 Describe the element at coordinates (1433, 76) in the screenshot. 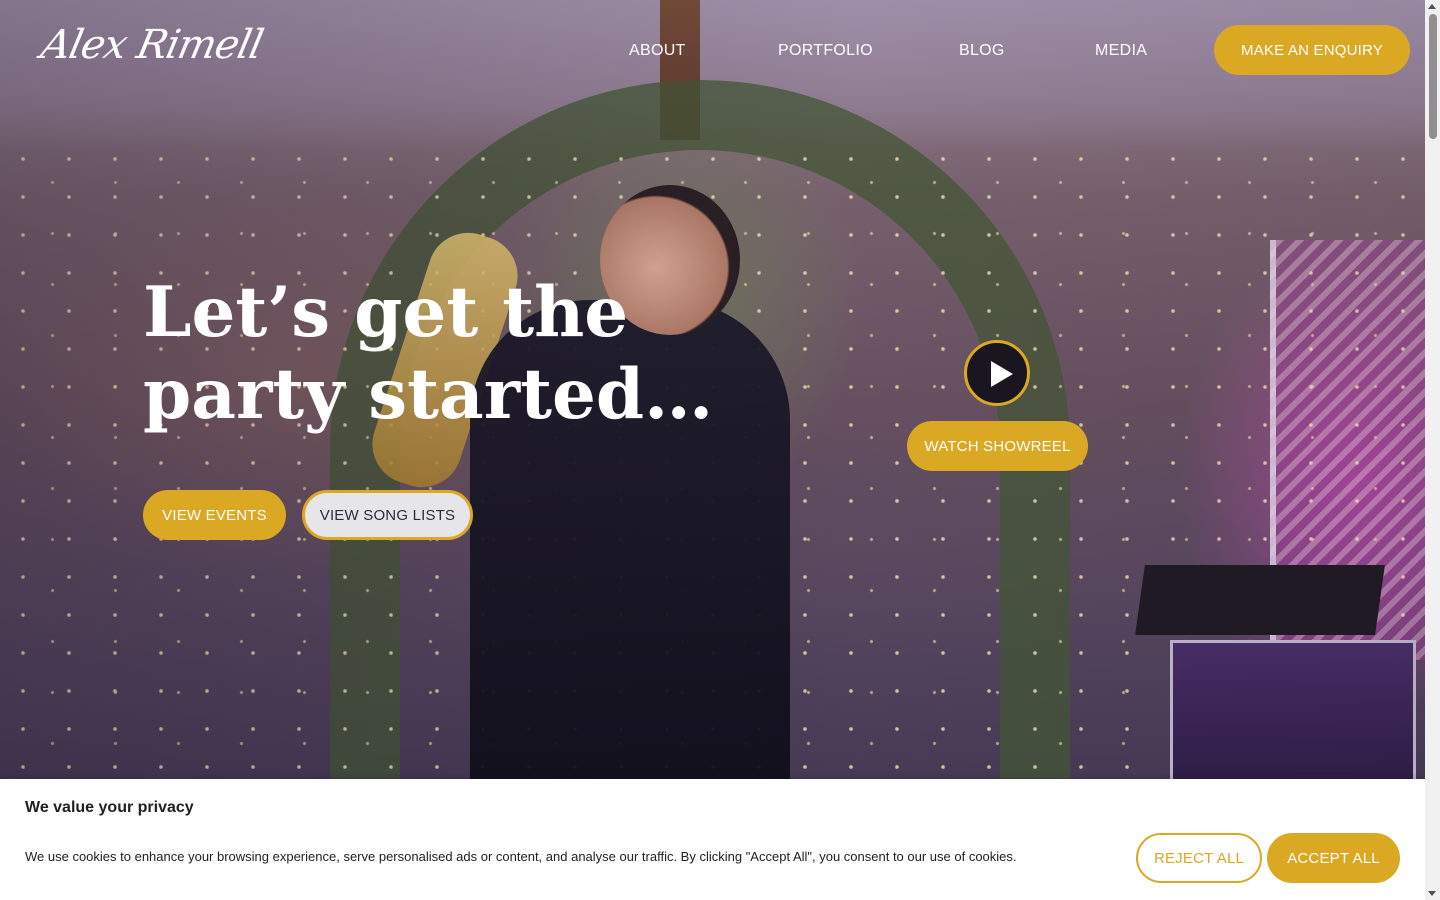

I see `scrollbar-thumb` at that location.